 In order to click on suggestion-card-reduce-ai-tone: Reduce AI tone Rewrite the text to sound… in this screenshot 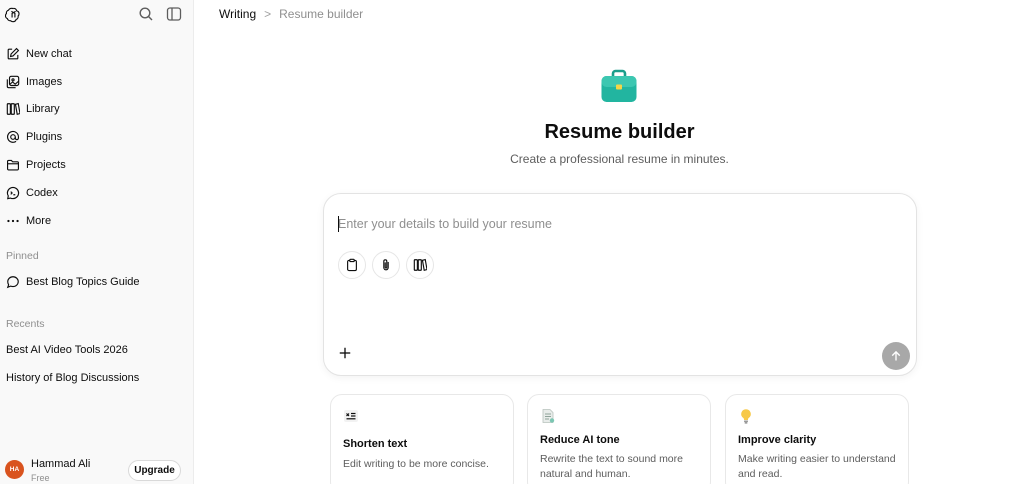, I will do `click(619, 439)`.